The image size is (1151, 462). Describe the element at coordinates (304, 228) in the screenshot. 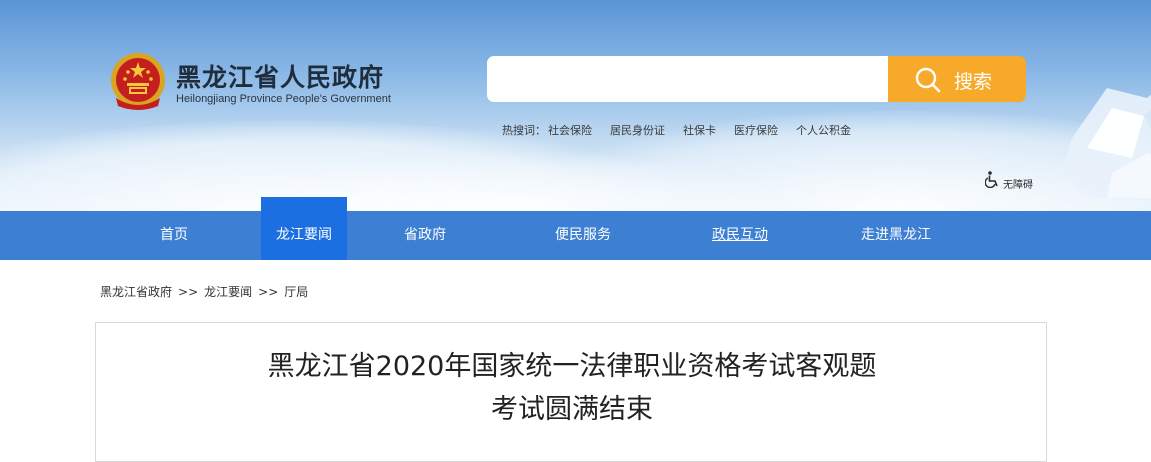

I see `nav-item-longjiang-news: 龙江要闻` at that location.